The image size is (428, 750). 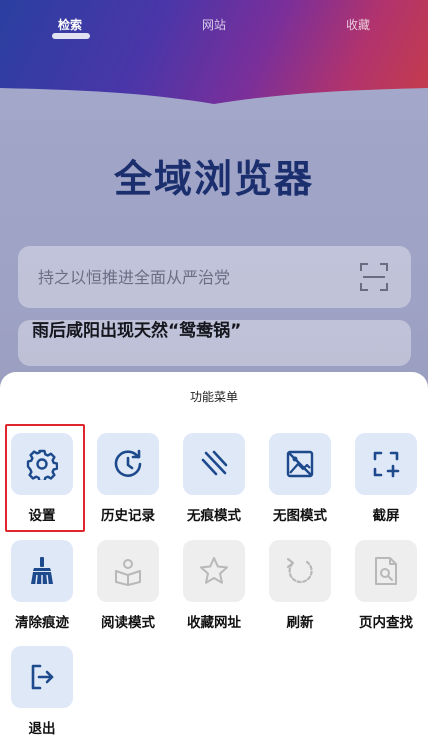 What do you see at coordinates (128, 623) in the screenshot?
I see `menu-item-label: 阅读模式` at bounding box center [128, 623].